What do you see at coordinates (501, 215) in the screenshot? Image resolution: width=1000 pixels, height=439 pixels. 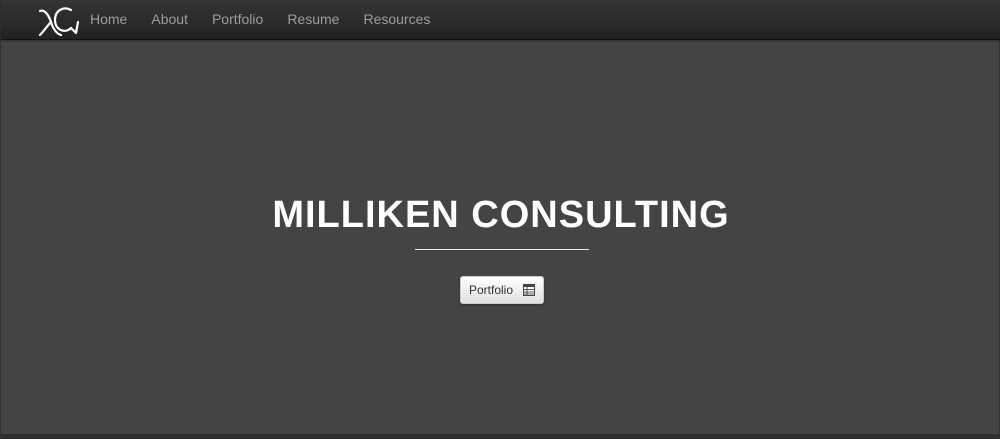 I see `hero-title: MILLIKEN CONSULTING` at bounding box center [501, 215].